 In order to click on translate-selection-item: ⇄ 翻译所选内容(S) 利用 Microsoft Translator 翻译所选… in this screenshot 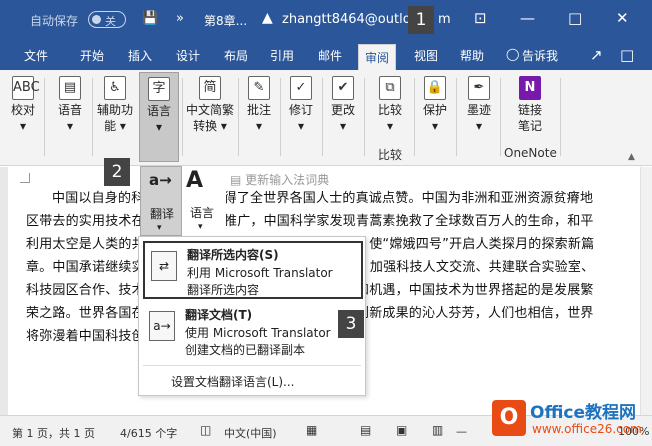, I will do `click(253, 270)`.